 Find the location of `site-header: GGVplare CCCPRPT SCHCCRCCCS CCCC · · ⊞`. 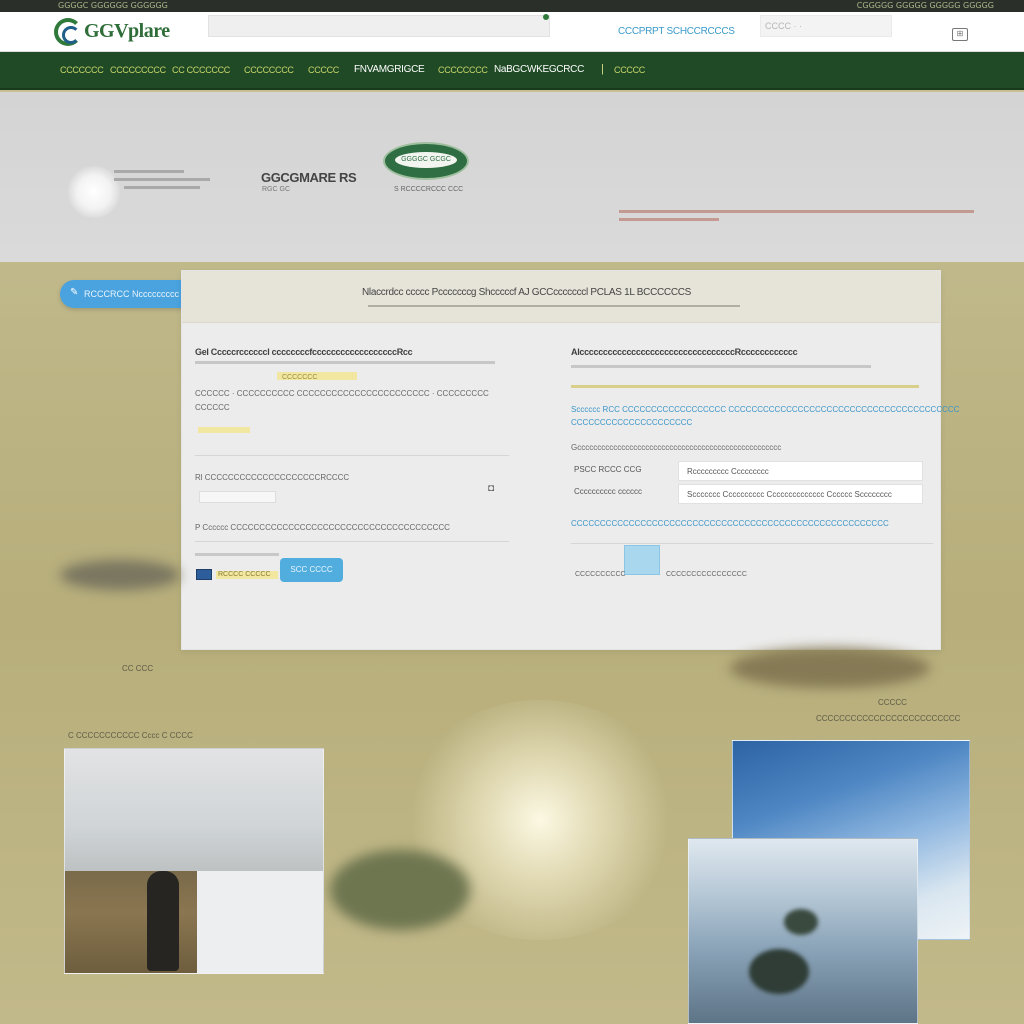

site-header: GGVplare CCCPRPT SCHCCRCCCS CCCC · · ⊞ is located at coordinates (512, 32).